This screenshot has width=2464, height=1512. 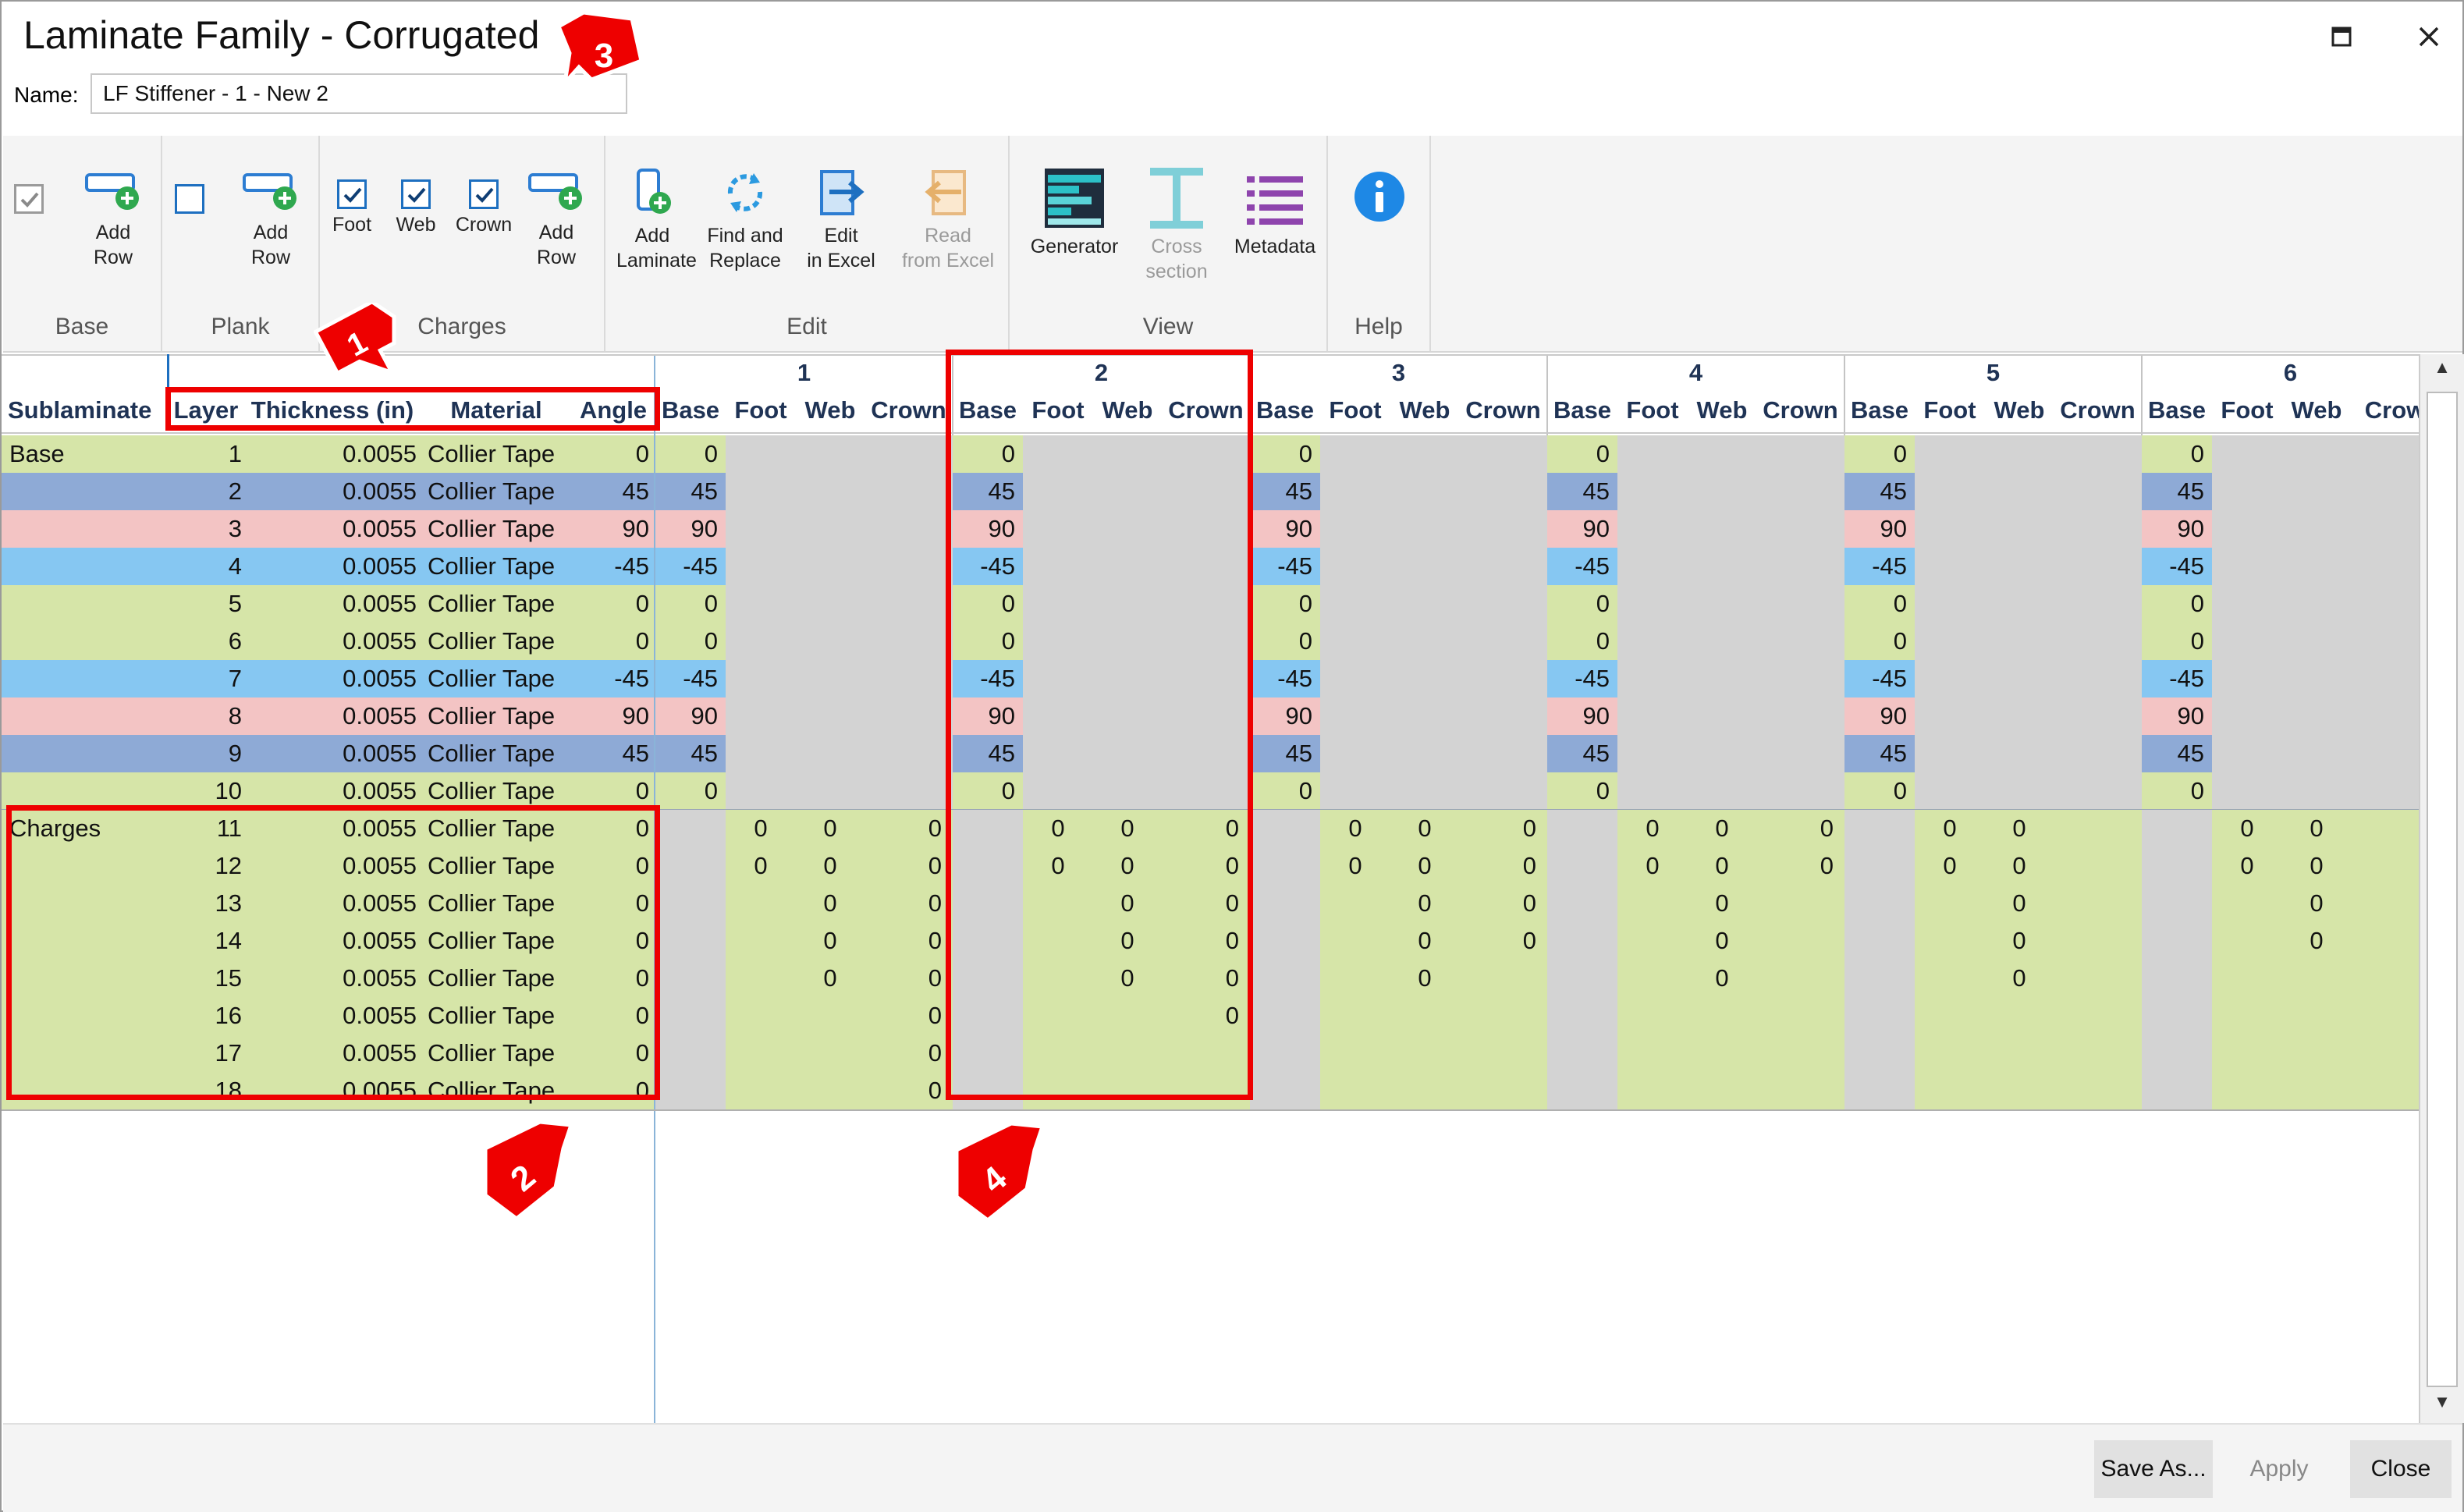 I want to click on vertical-scrollbar: ▲ ▼, so click(x=2441, y=889).